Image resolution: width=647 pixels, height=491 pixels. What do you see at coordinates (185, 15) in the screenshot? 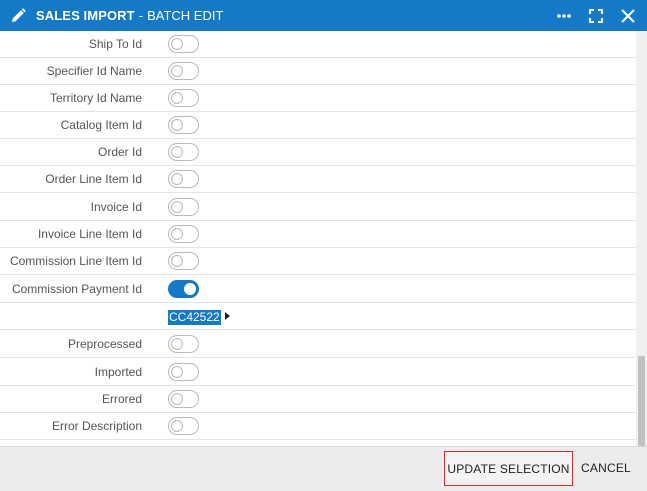
I see `window-subtitle: BATCH EDIT` at bounding box center [185, 15].